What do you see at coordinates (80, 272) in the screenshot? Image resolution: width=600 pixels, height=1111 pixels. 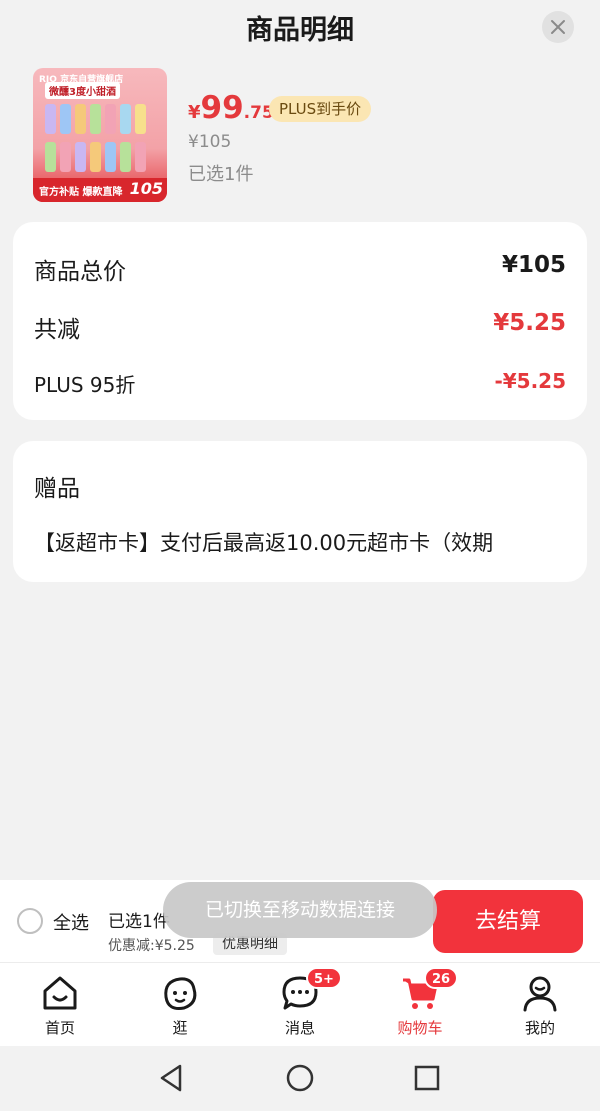 I see `total-price-label: 商品总价` at bounding box center [80, 272].